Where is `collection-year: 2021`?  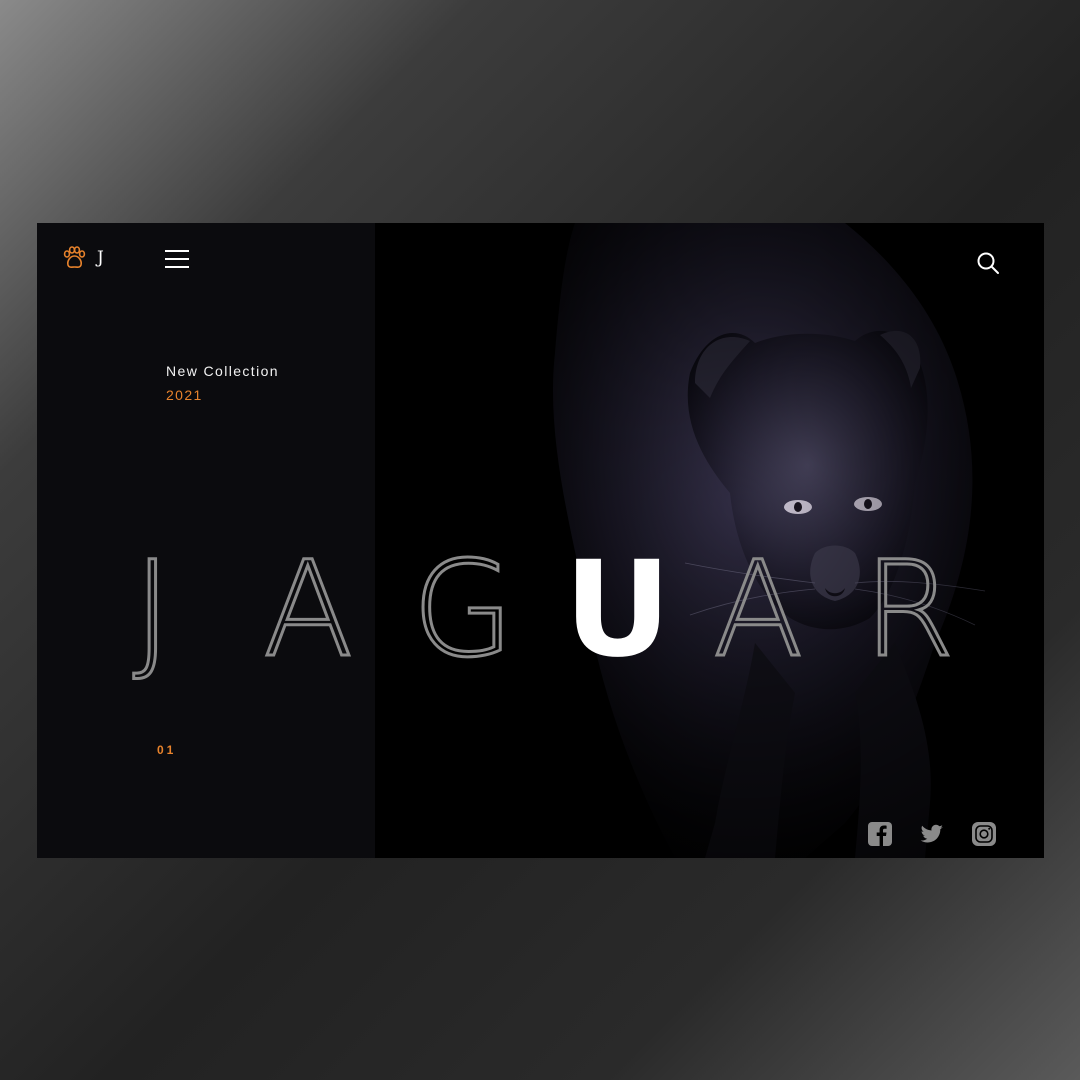
collection-year: 2021 is located at coordinates (184, 395).